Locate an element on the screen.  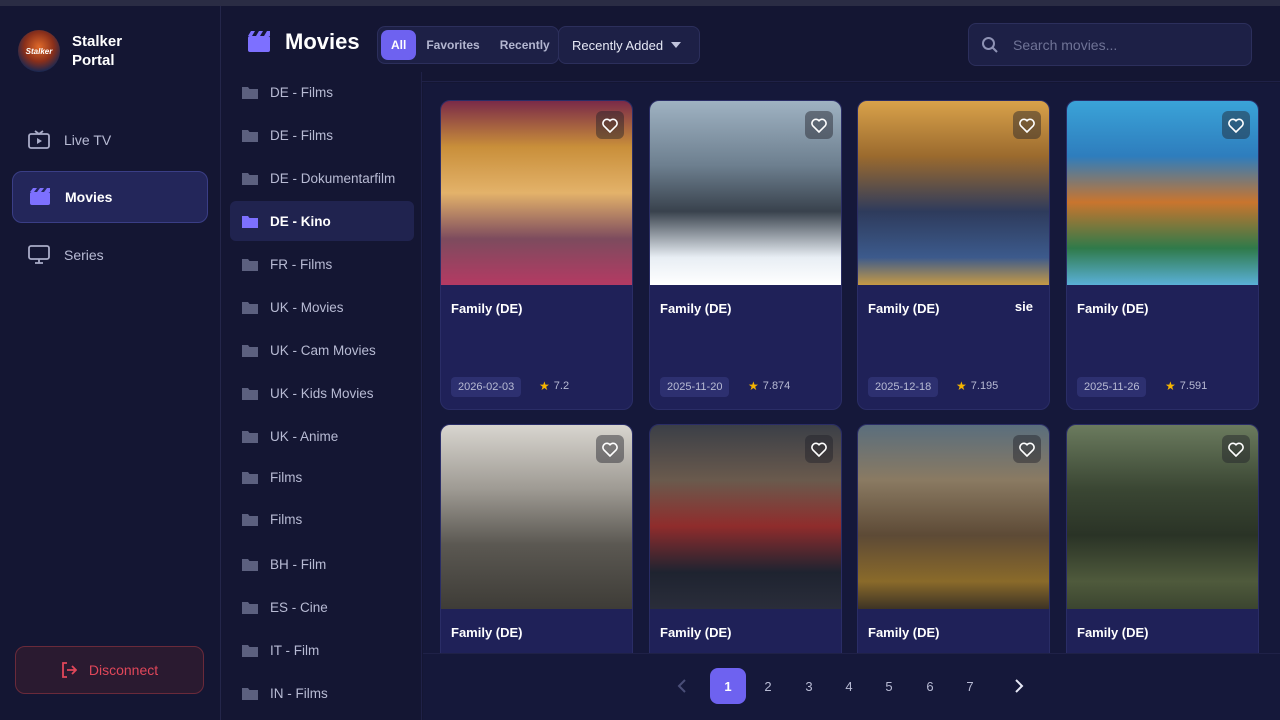
category-item: UK - Anime is located at coordinates (322, 436).